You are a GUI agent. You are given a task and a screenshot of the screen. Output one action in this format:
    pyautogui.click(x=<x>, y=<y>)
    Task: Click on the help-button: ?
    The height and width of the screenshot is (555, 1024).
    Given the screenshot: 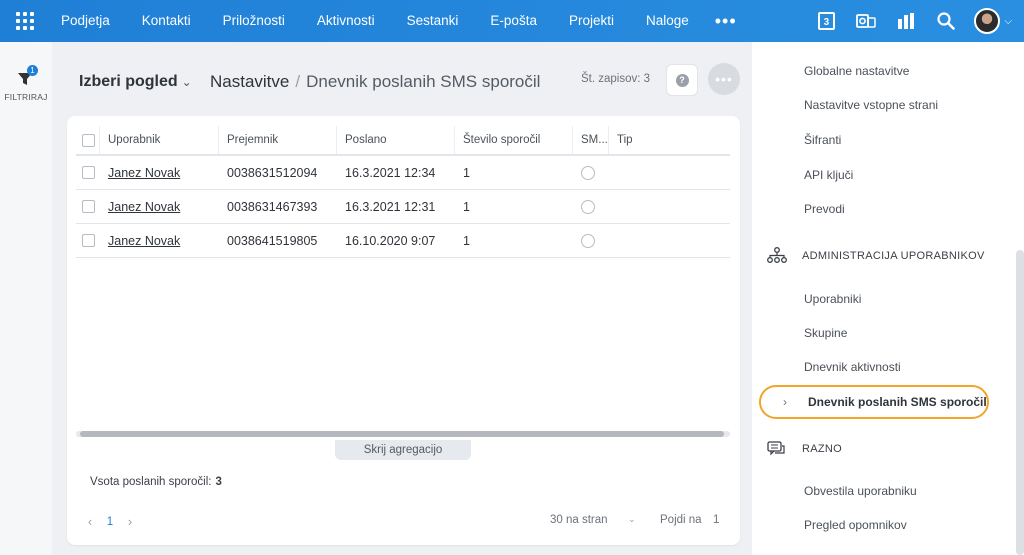 What is the action you would take?
    pyautogui.click(x=682, y=80)
    